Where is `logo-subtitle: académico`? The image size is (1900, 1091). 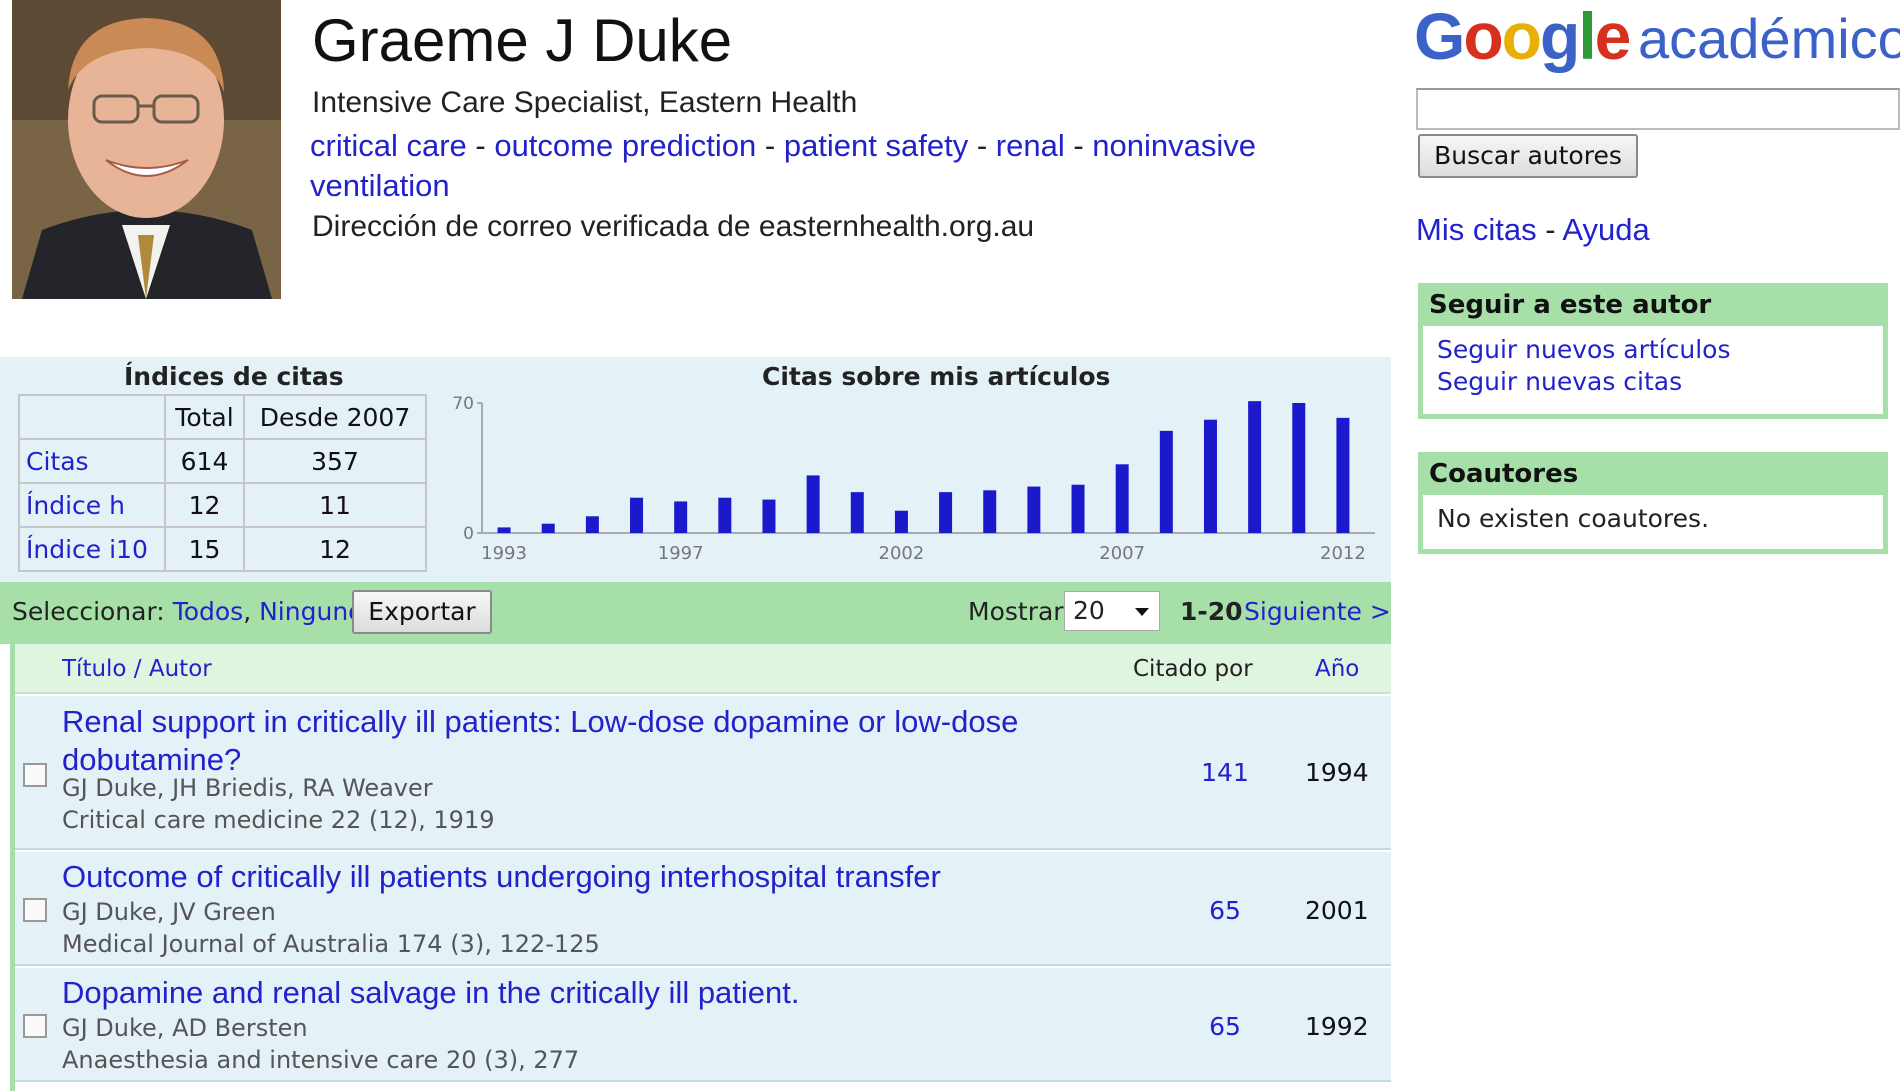
logo-subtitle: académico is located at coordinates (1769, 38).